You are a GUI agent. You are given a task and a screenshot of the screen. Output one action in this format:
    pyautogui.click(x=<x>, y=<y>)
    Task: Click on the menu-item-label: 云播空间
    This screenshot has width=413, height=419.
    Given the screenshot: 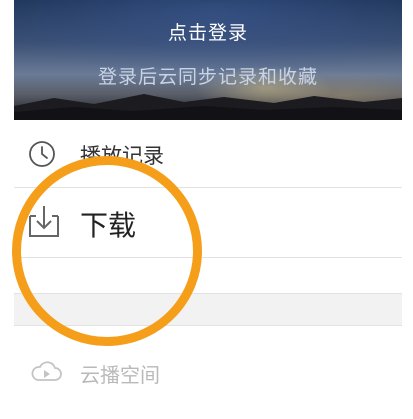 What is the action you would take?
    pyautogui.click(x=120, y=375)
    